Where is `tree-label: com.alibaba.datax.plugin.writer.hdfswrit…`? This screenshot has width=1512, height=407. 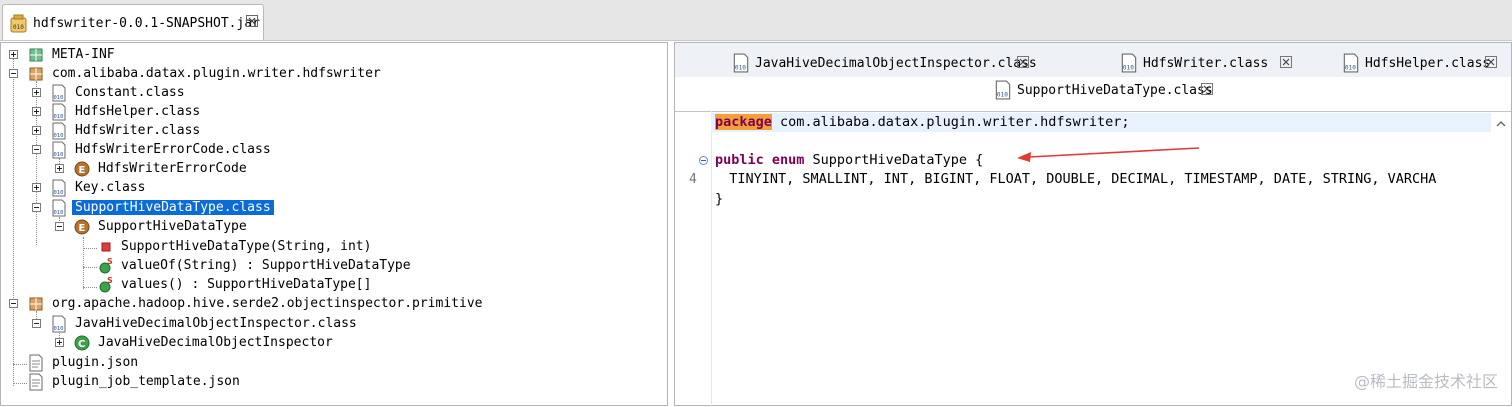 tree-label: com.alibaba.datax.plugin.writer.hdfswrit… is located at coordinates (216, 73).